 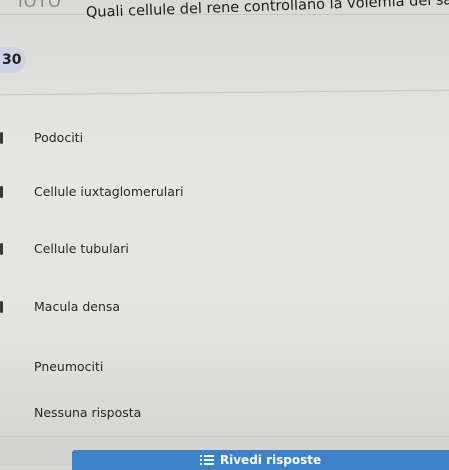 I want to click on question-number-badge: 30, so click(x=13, y=60).